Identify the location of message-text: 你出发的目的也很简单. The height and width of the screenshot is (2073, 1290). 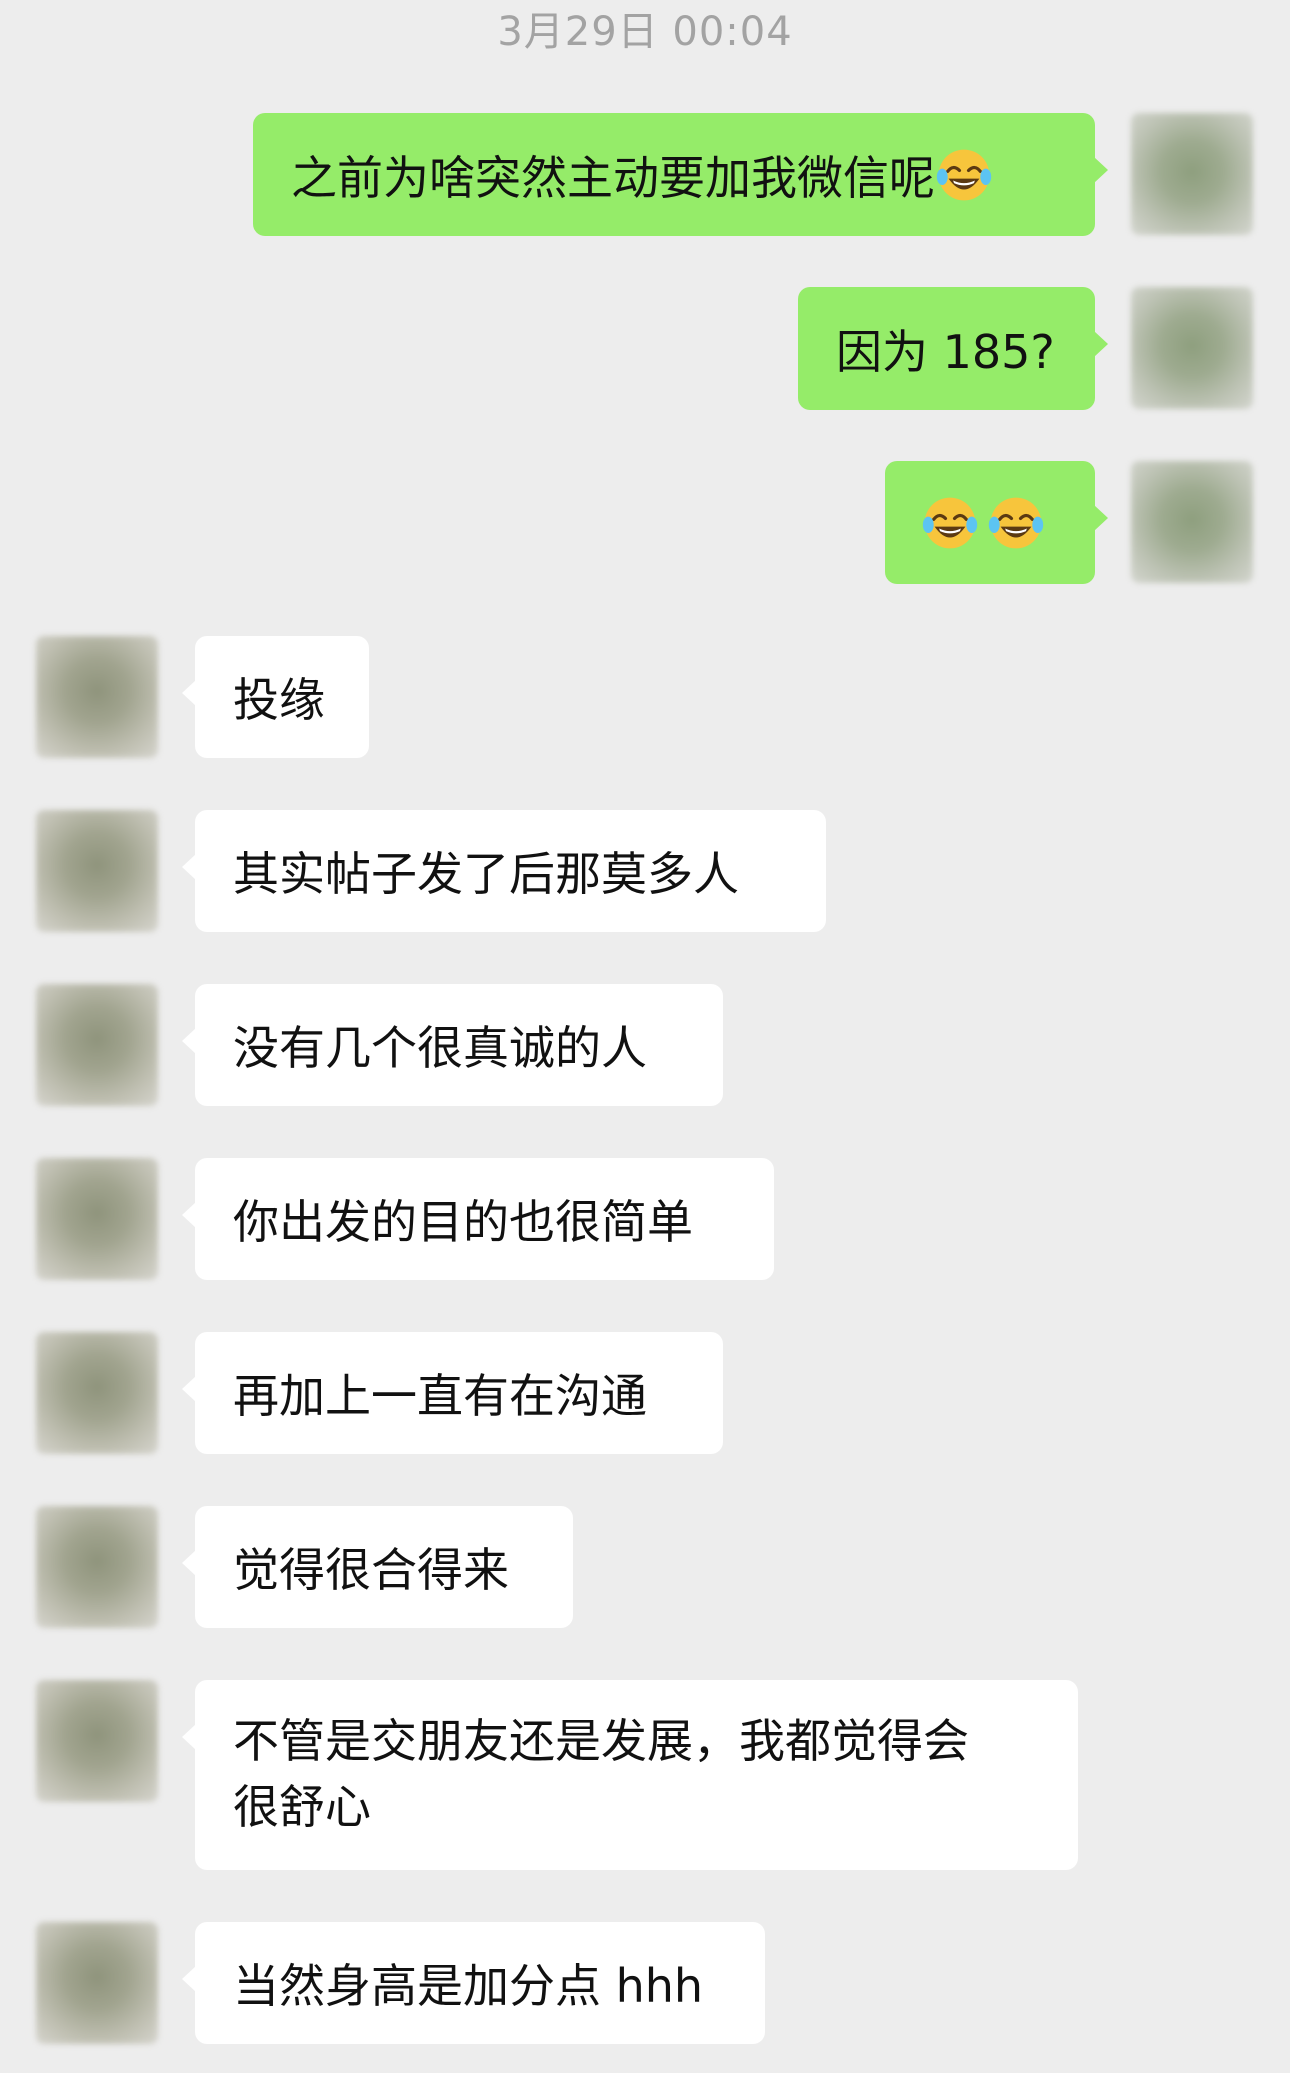
(463, 1222).